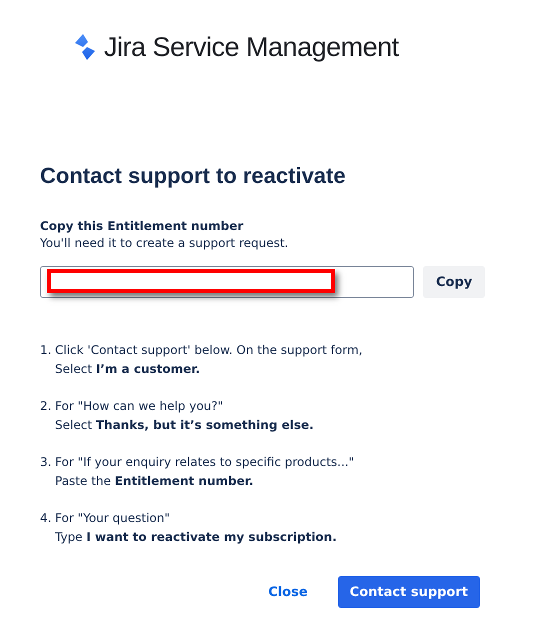  What do you see at coordinates (142, 226) in the screenshot?
I see `field-label: Copy this Entitlement number` at bounding box center [142, 226].